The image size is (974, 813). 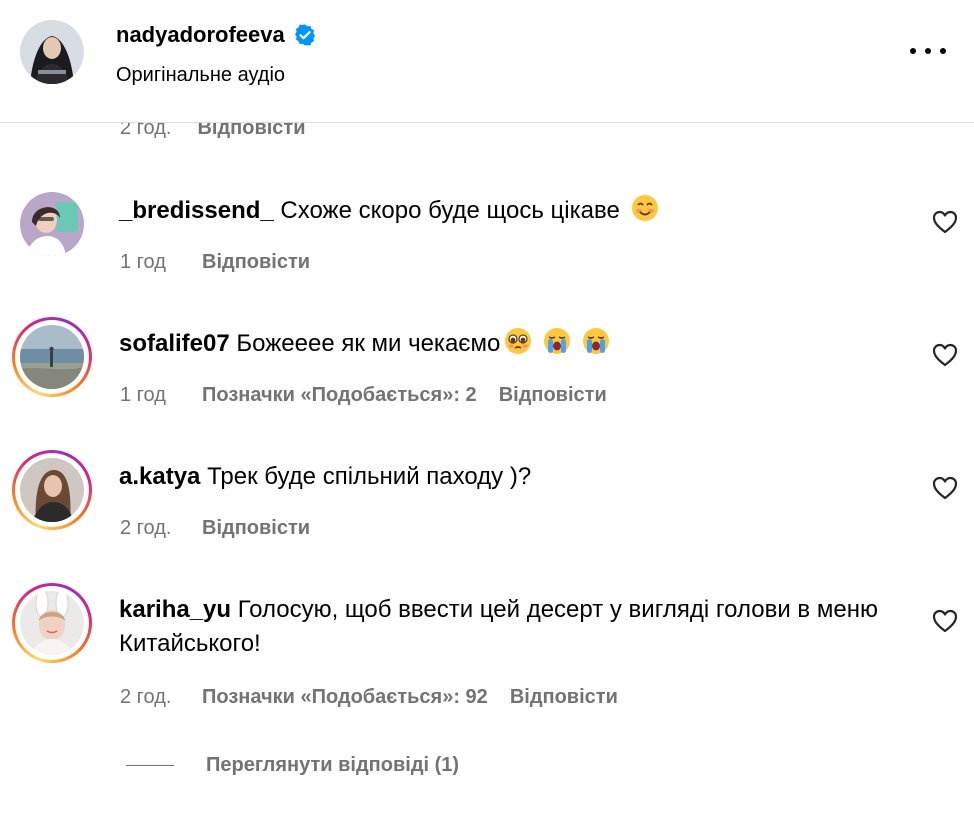 What do you see at coordinates (150, 765) in the screenshot?
I see `replies-divider-line` at bounding box center [150, 765].